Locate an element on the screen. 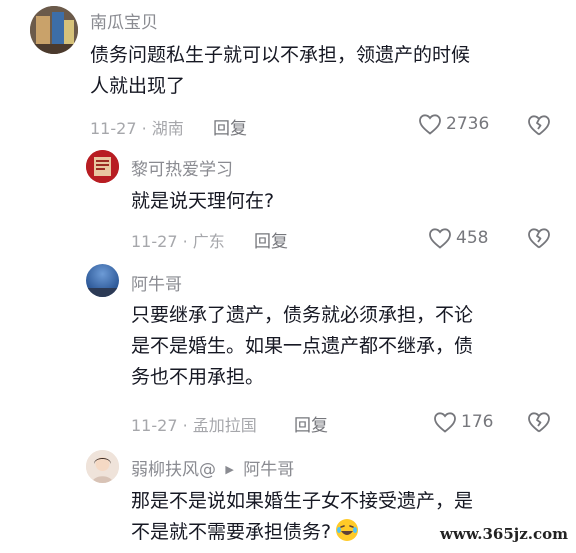  comment-text-line: 债务问题私生子就可以不承担，领遗产的时候 is located at coordinates (280, 55).